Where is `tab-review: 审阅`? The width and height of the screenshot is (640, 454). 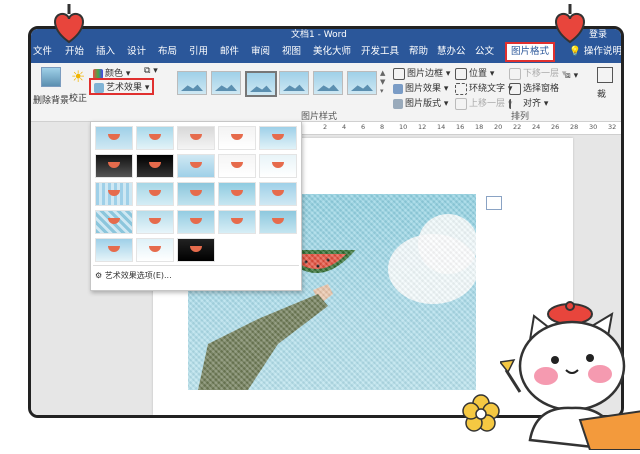 tab-review: 审阅 is located at coordinates (260, 52).